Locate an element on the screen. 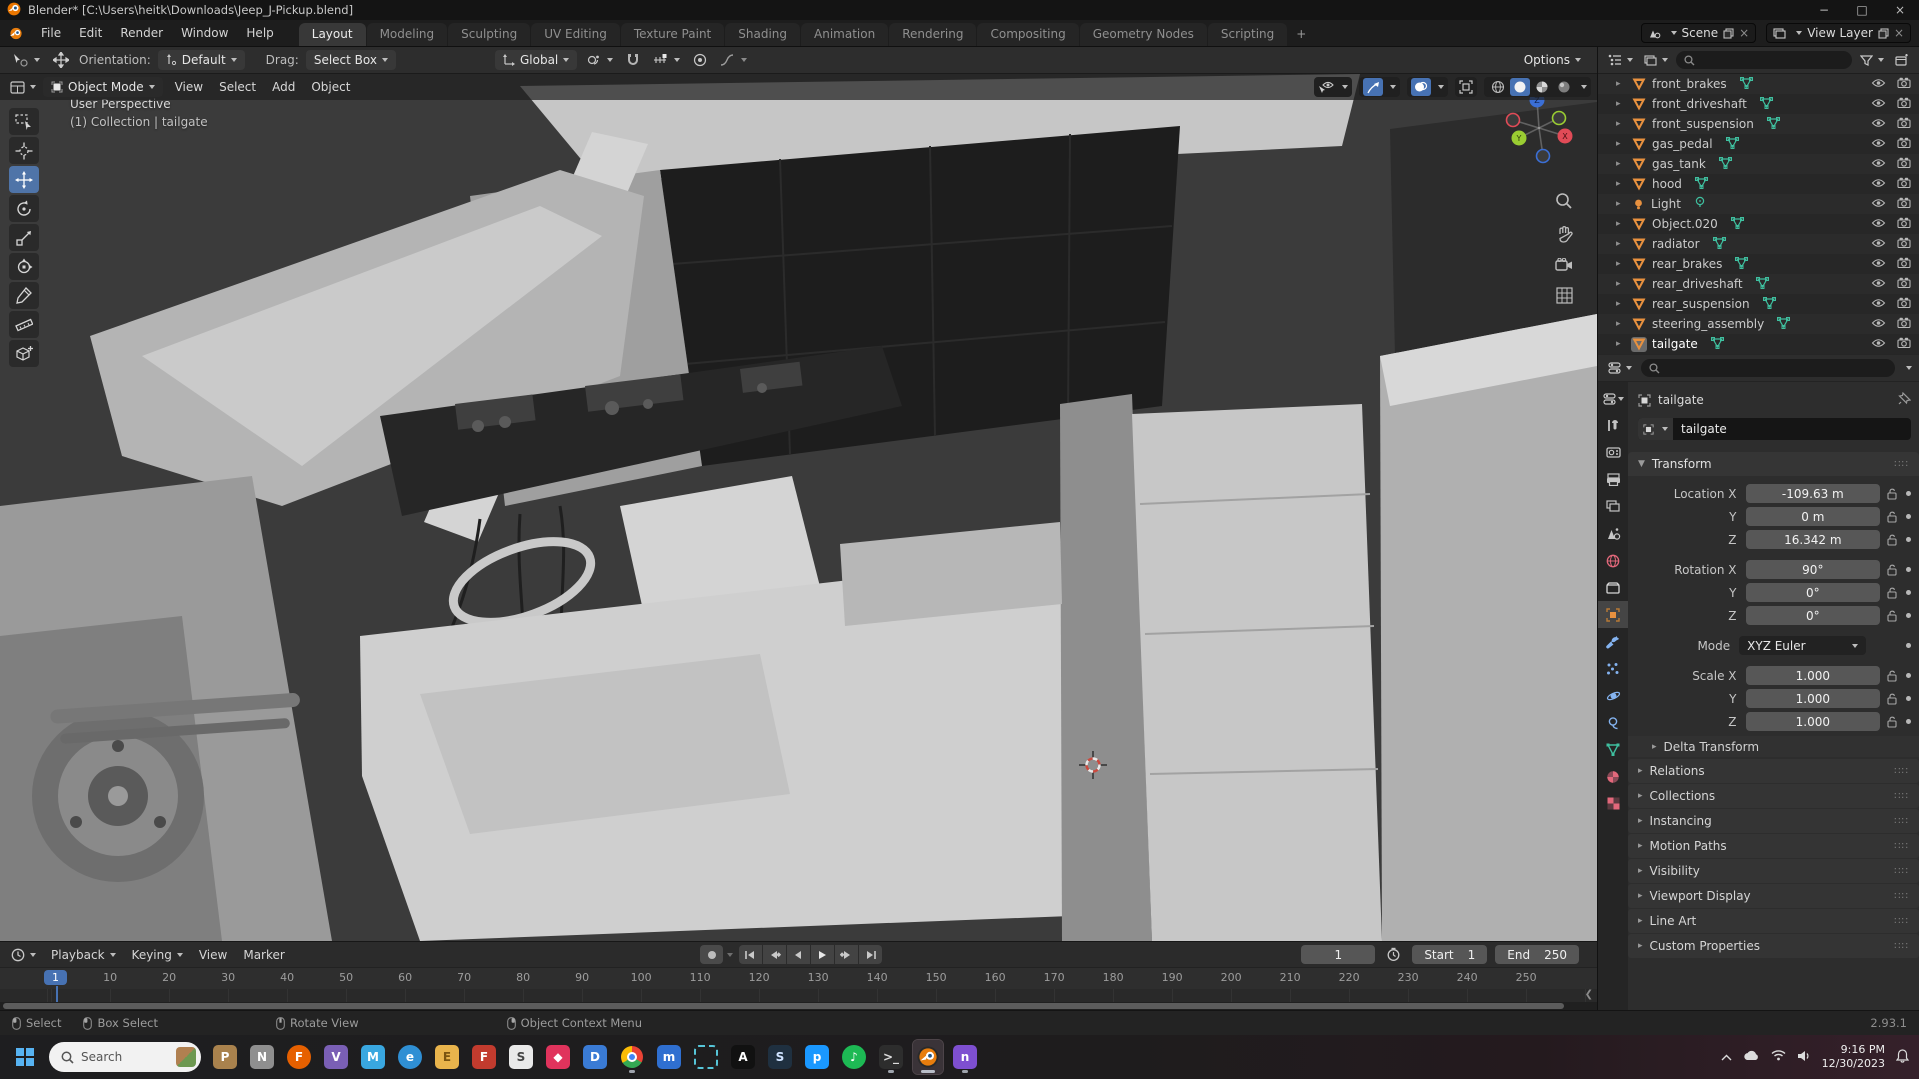 The image size is (1919, 1079). tab-animation: Animation is located at coordinates (845, 34).